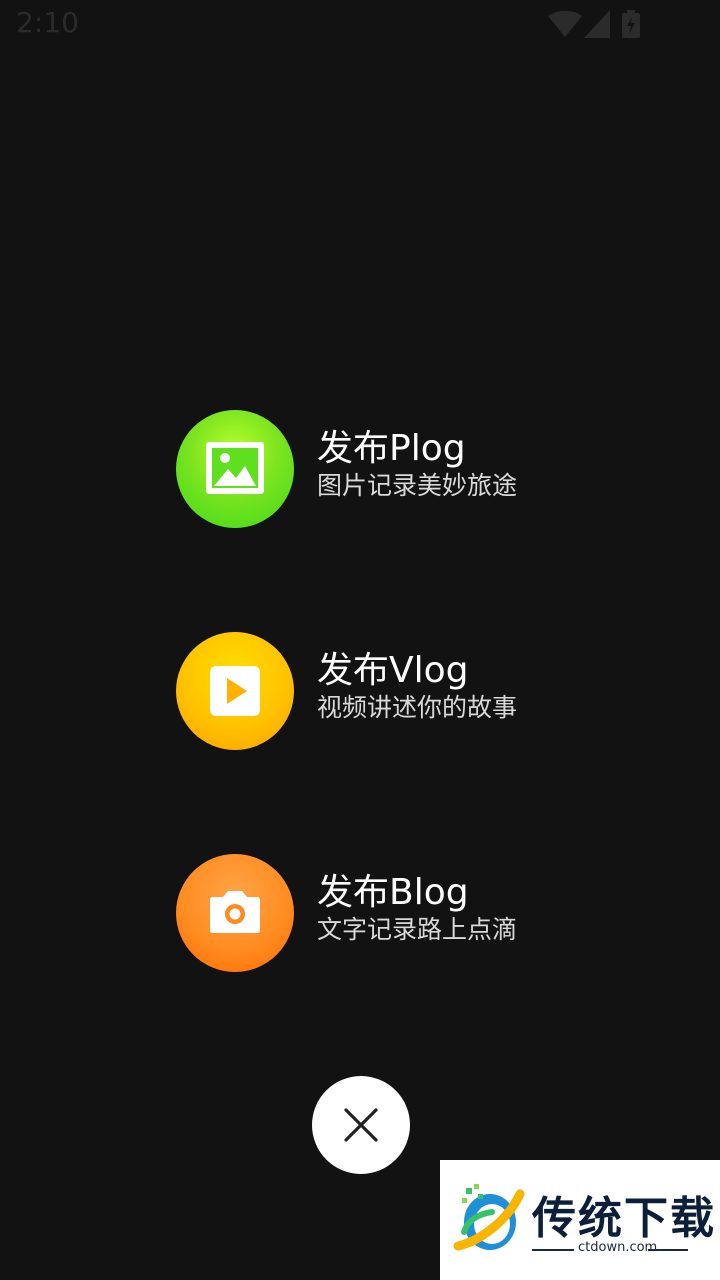 This screenshot has height=1280, width=720. Describe the element at coordinates (565, 23) in the screenshot. I see `wifi-icon` at that location.